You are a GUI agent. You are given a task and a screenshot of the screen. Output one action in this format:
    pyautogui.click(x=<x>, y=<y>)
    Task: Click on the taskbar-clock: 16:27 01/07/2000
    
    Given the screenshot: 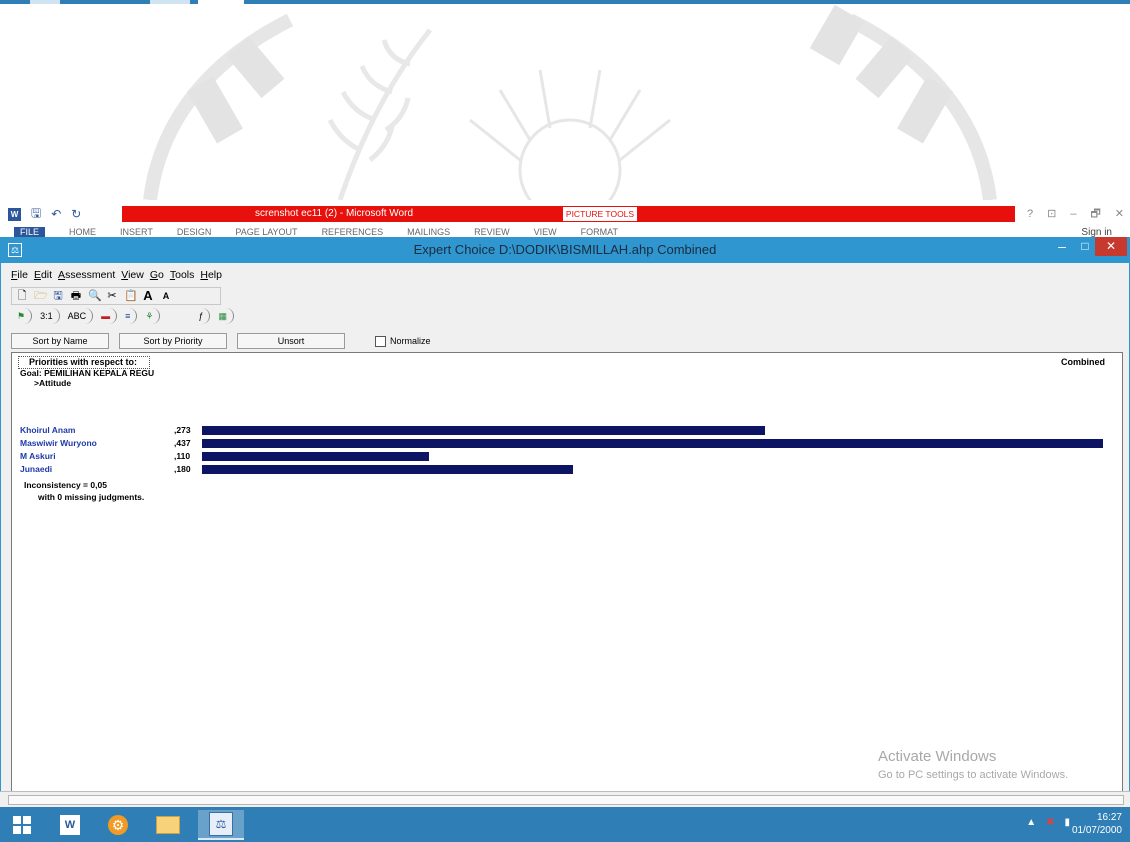 What is the action you would take?
    pyautogui.click(x=1097, y=824)
    